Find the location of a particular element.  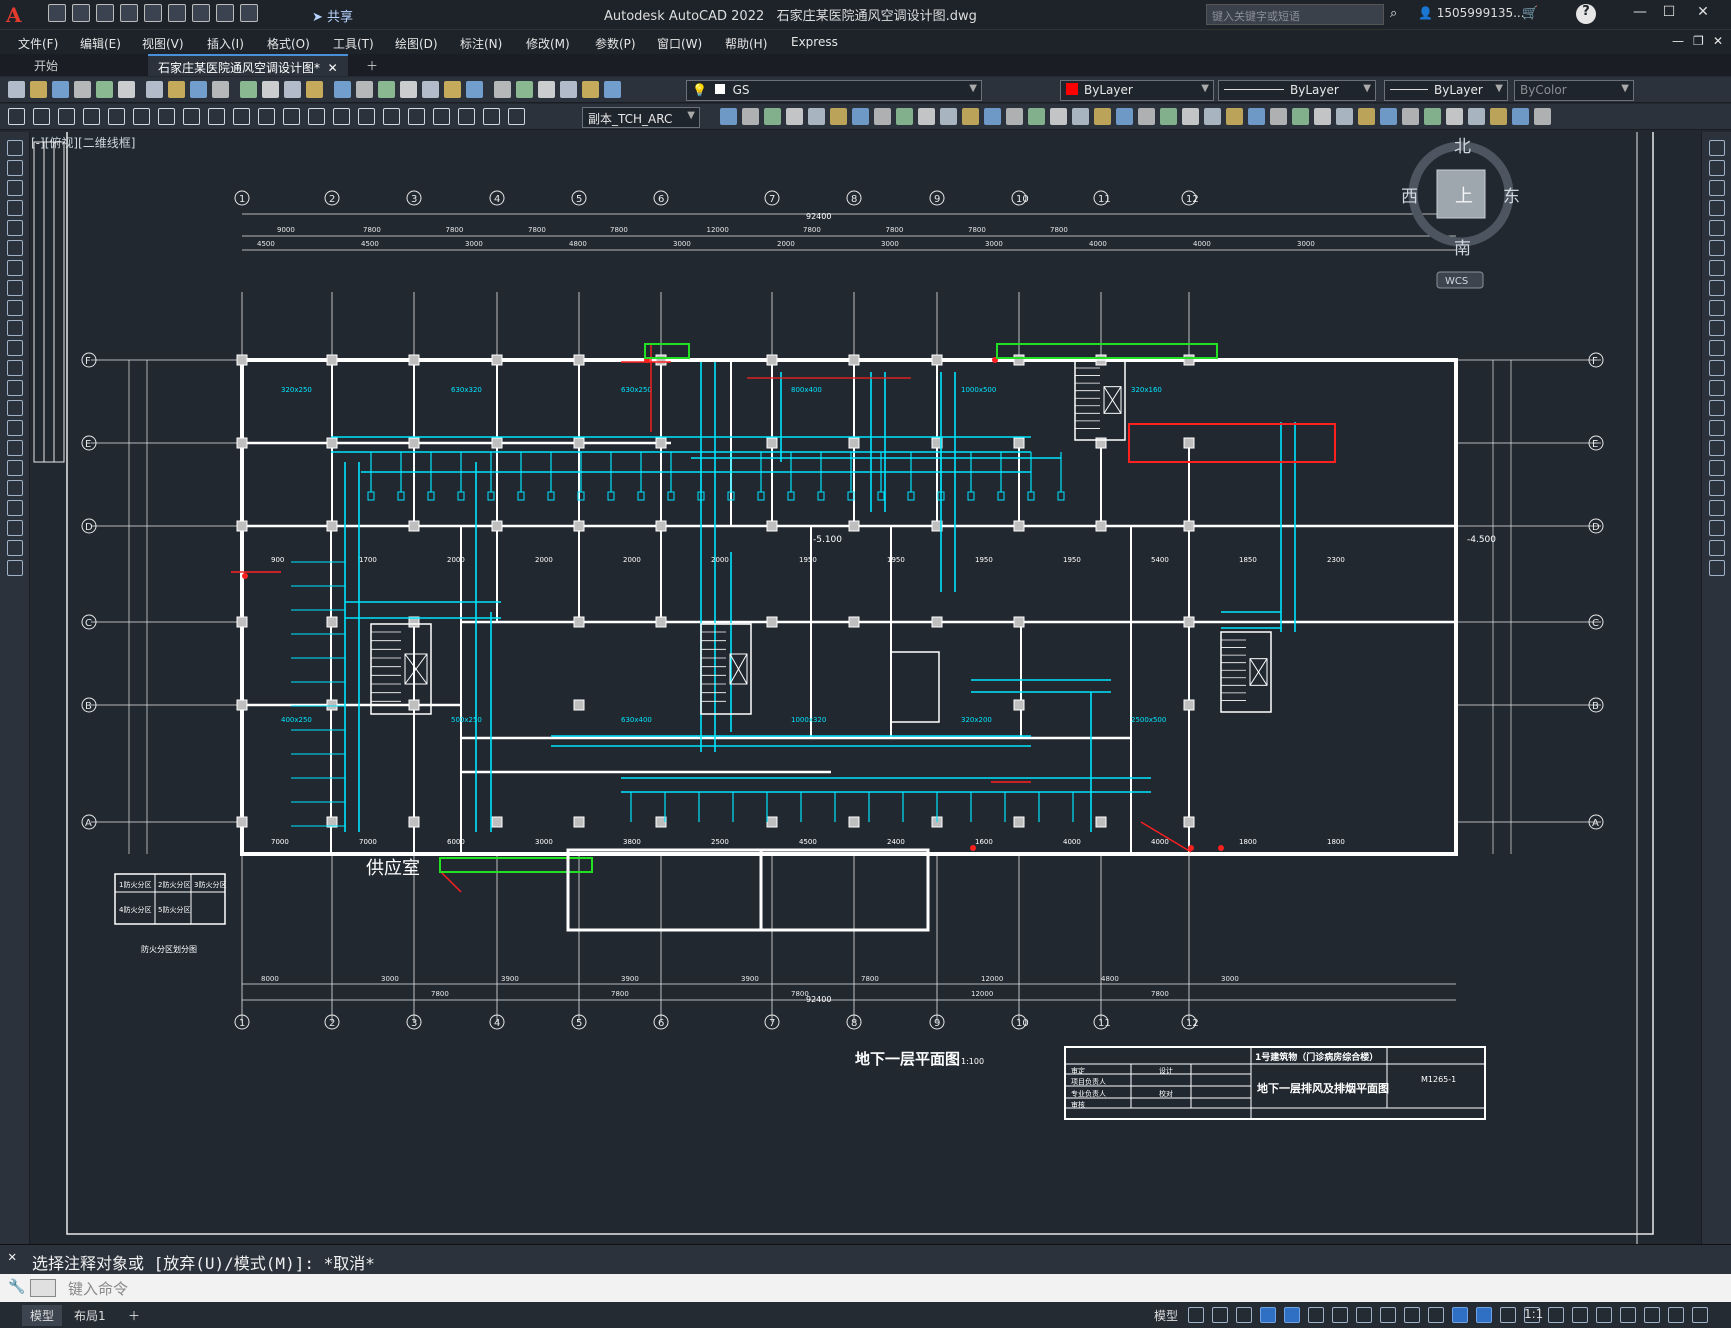

properties-icon is located at coordinates (364, 89).